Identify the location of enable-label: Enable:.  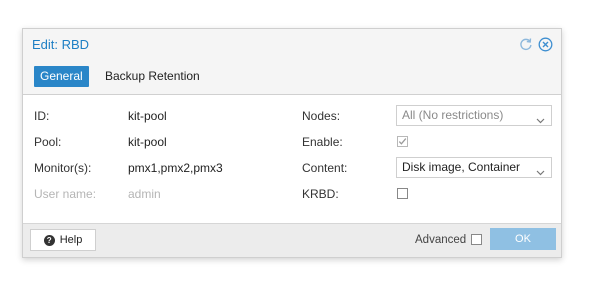
(322, 142).